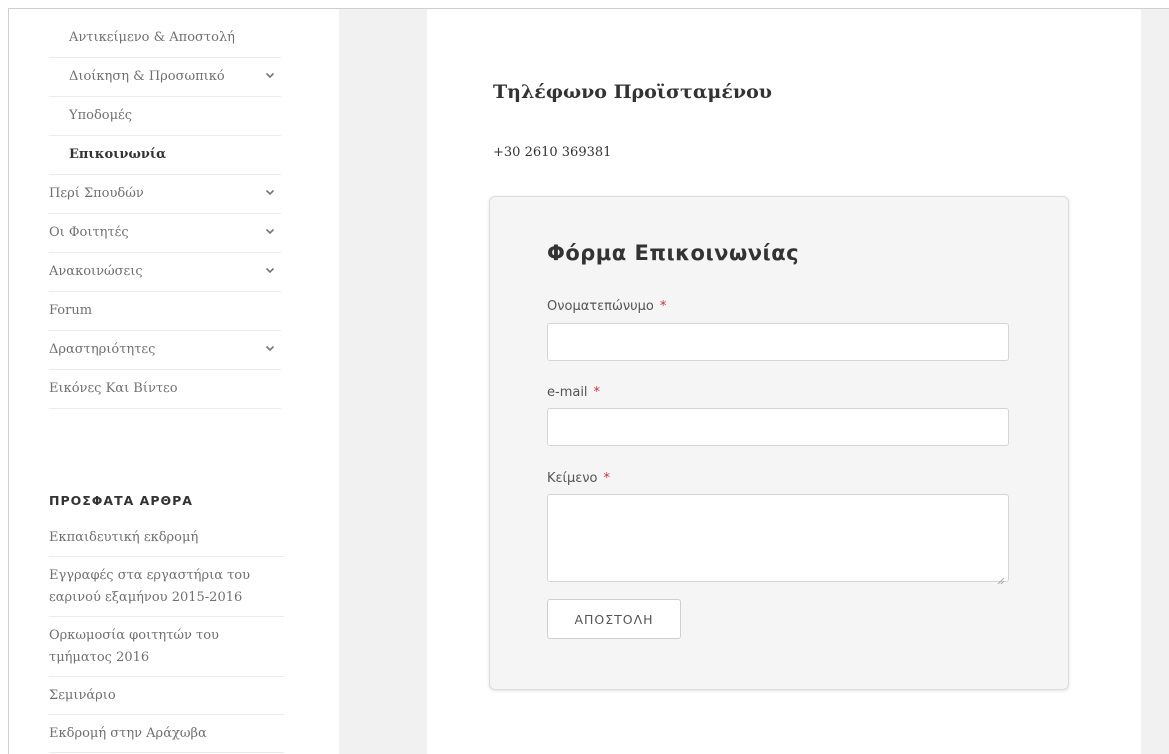 Image resolution: width=1169 pixels, height=754 pixels. I want to click on message-label: Κείμενο *, so click(578, 478).